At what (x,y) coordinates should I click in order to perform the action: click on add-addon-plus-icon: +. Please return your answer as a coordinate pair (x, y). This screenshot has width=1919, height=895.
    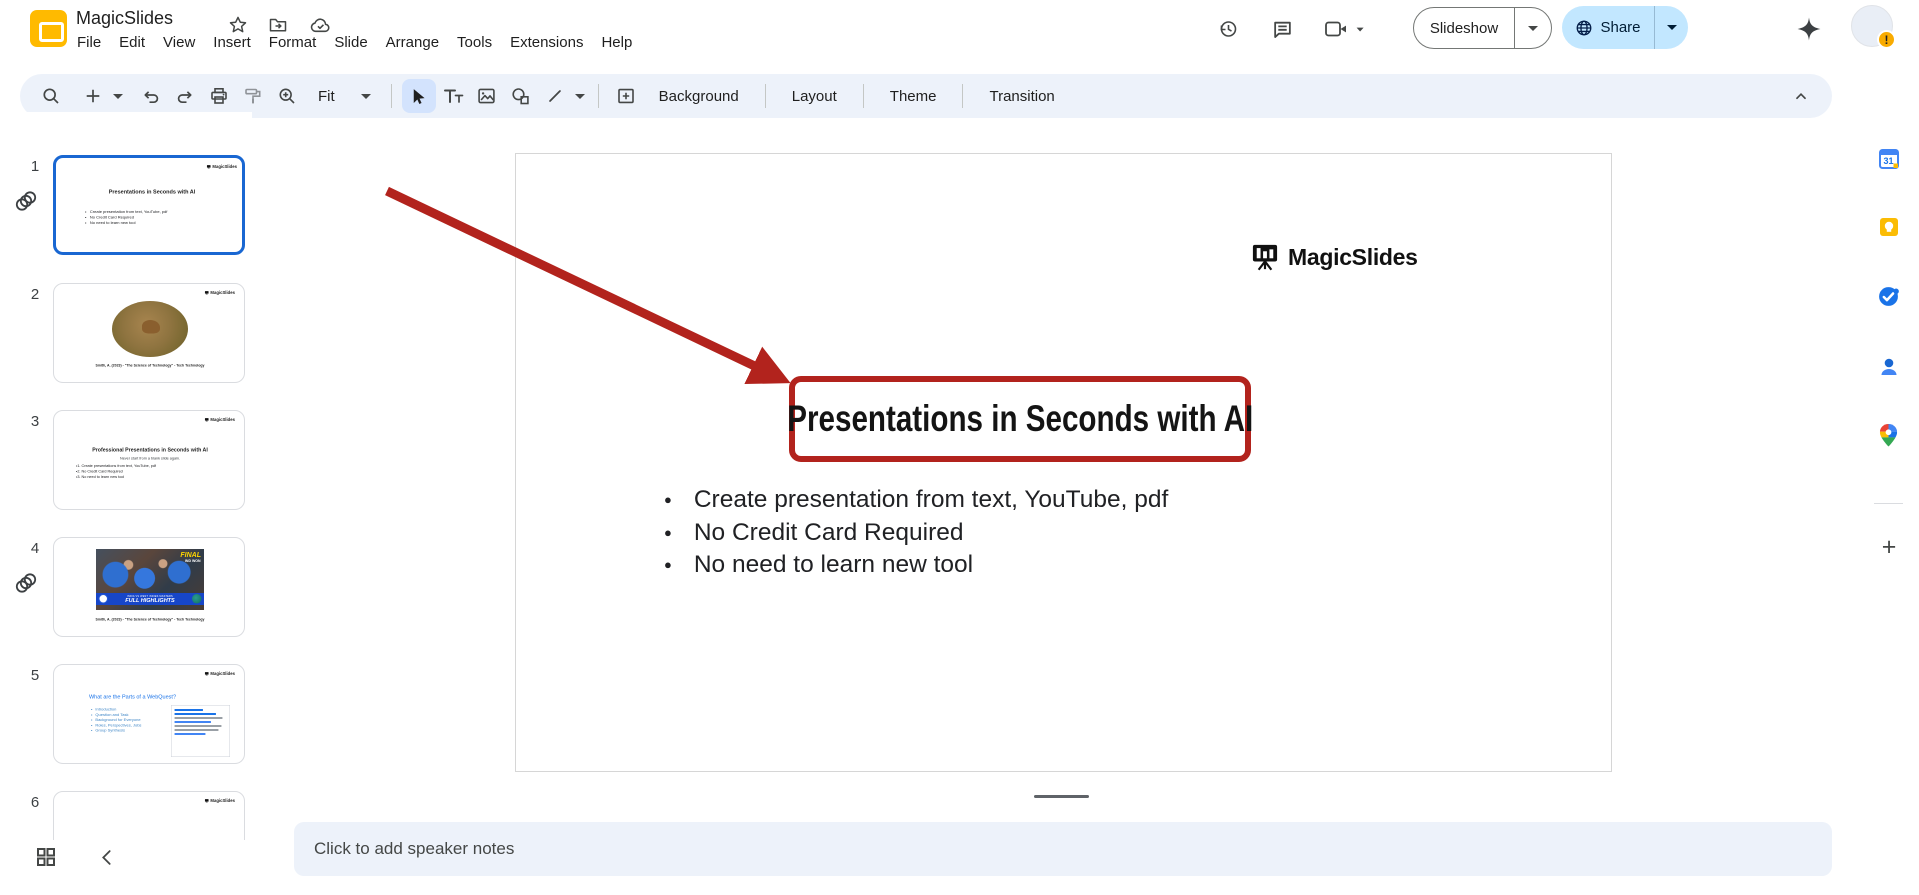
    Looking at the image, I should click on (1889, 547).